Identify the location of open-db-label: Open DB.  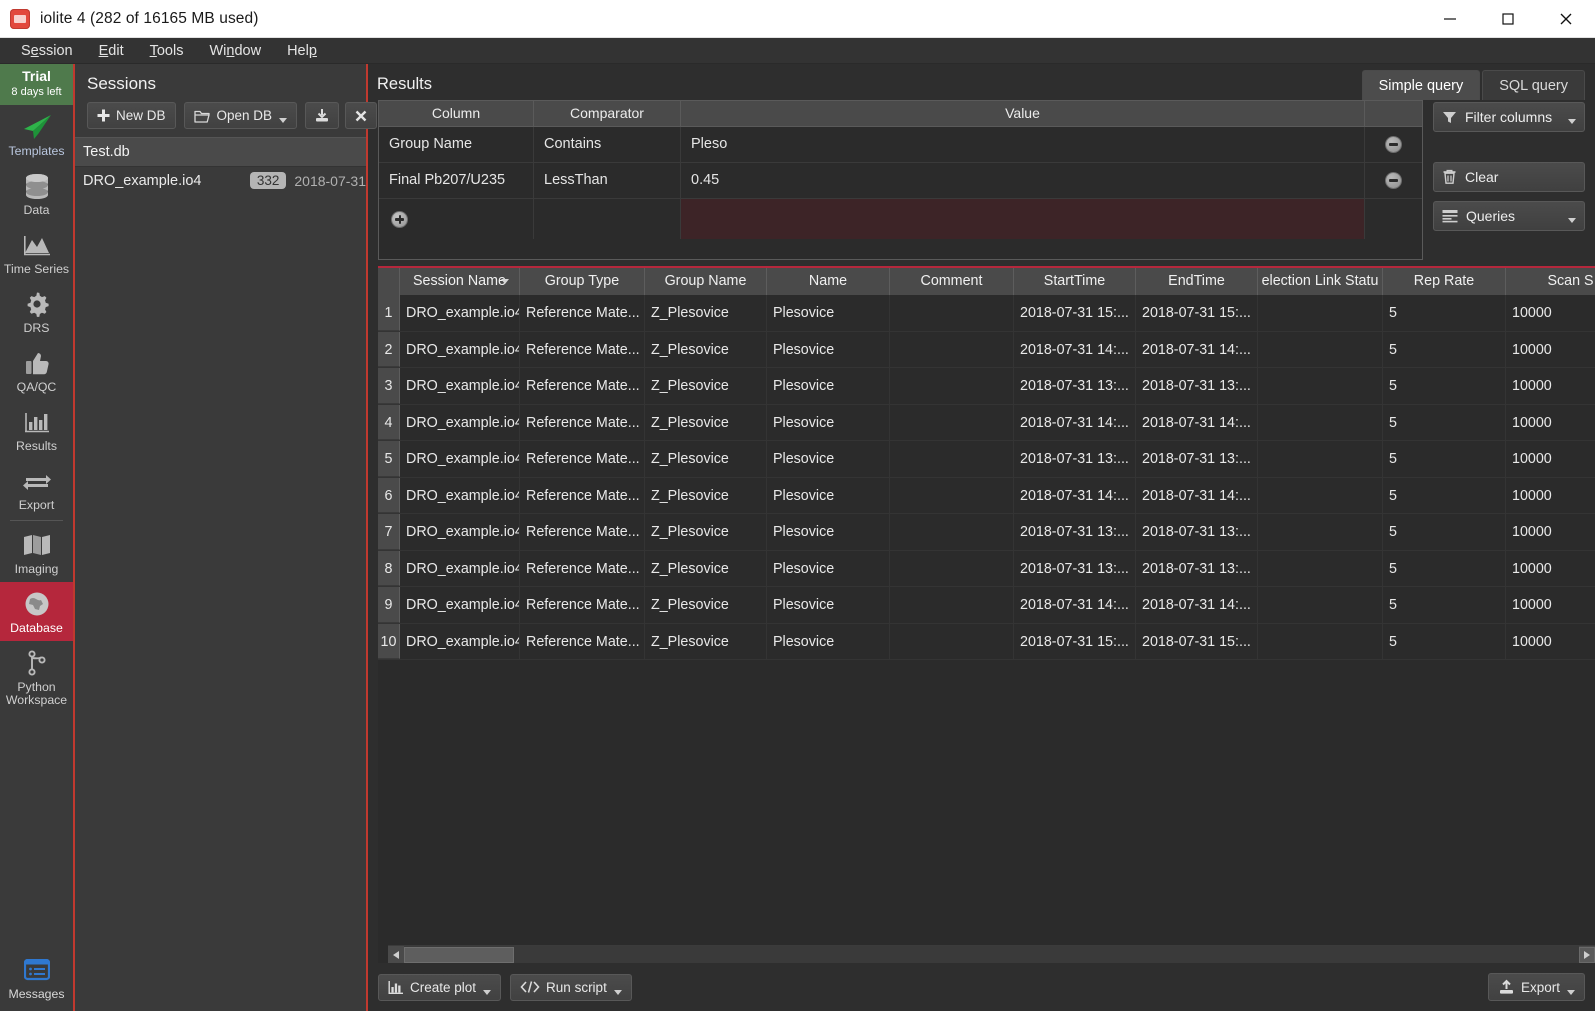
(244, 115).